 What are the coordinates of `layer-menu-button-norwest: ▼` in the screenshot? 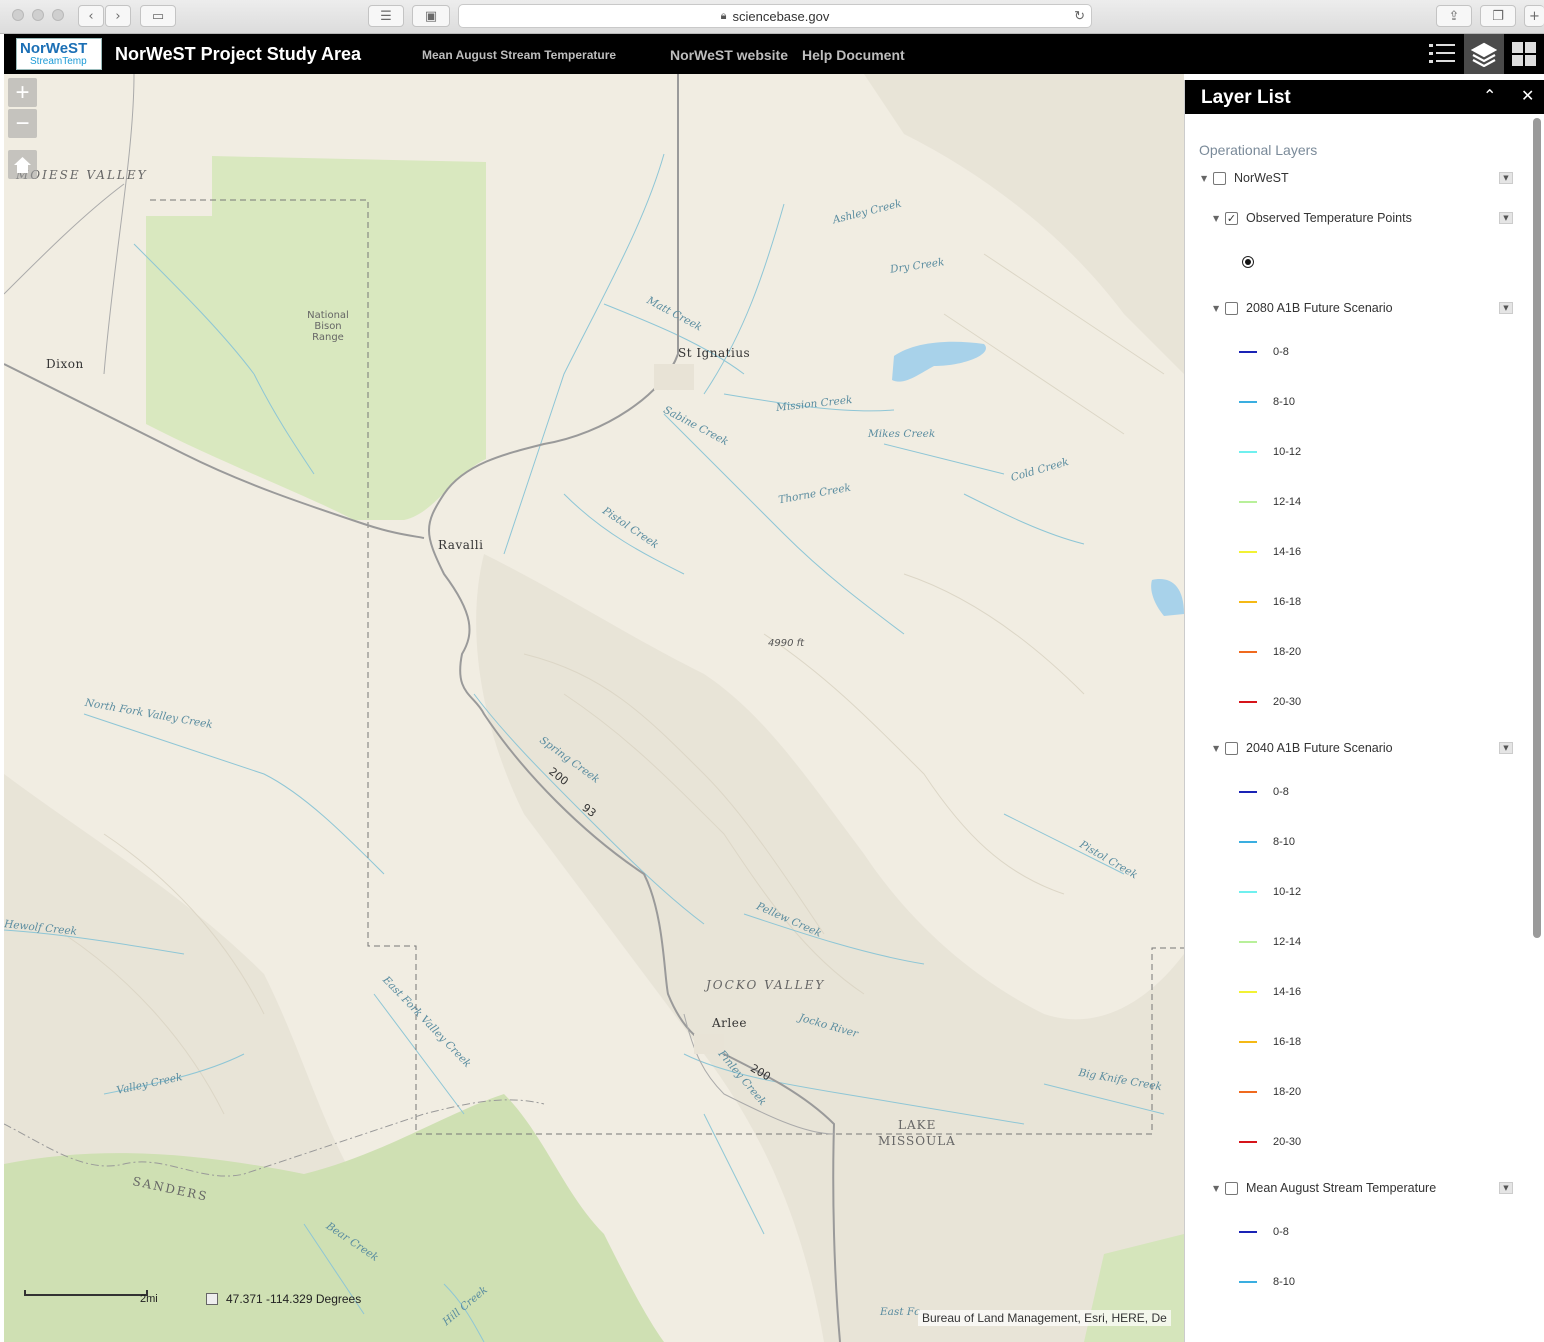 It's located at (1506, 178).